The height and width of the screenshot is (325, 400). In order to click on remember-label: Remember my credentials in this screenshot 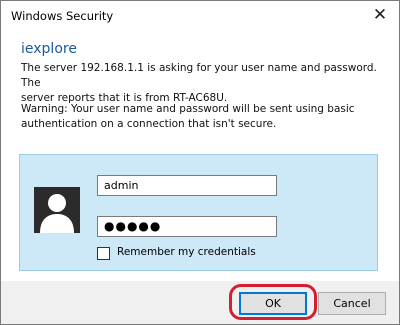, I will do `click(186, 252)`.